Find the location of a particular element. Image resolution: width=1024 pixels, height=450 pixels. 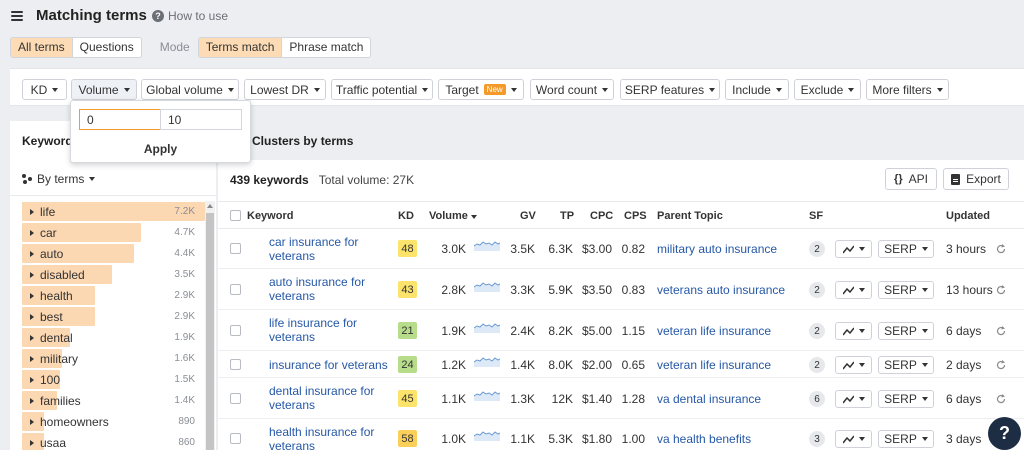

filter-volume-button: Volume is located at coordinates (104, 89).